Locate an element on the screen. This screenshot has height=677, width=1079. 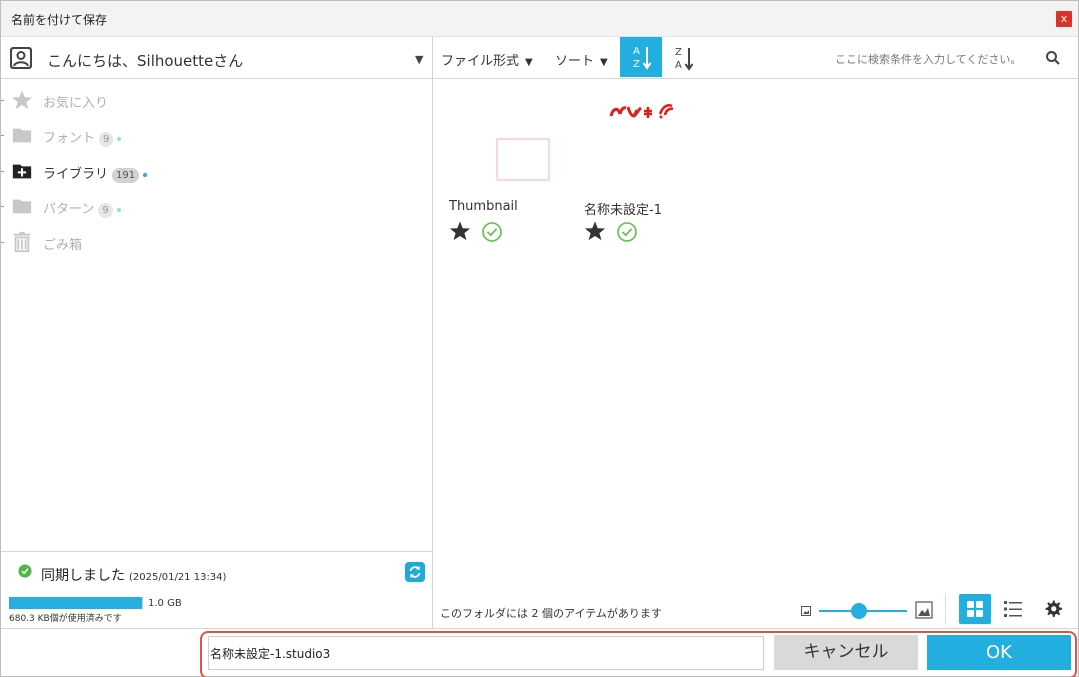
save-bar: キャンセル OK is located at coordinates (539, 652).